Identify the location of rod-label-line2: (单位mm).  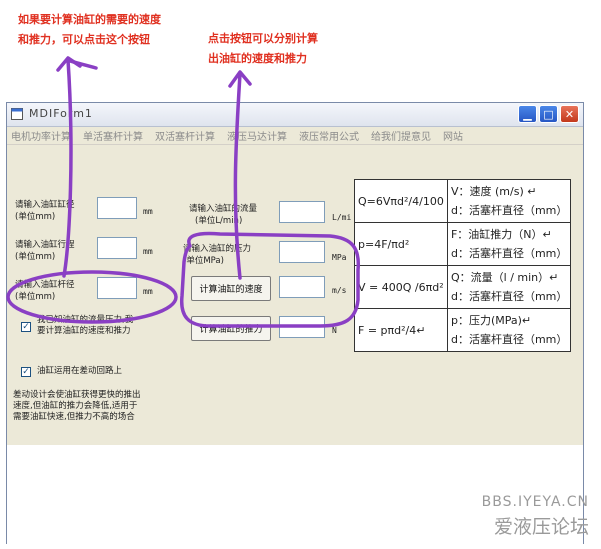
(35, 297).